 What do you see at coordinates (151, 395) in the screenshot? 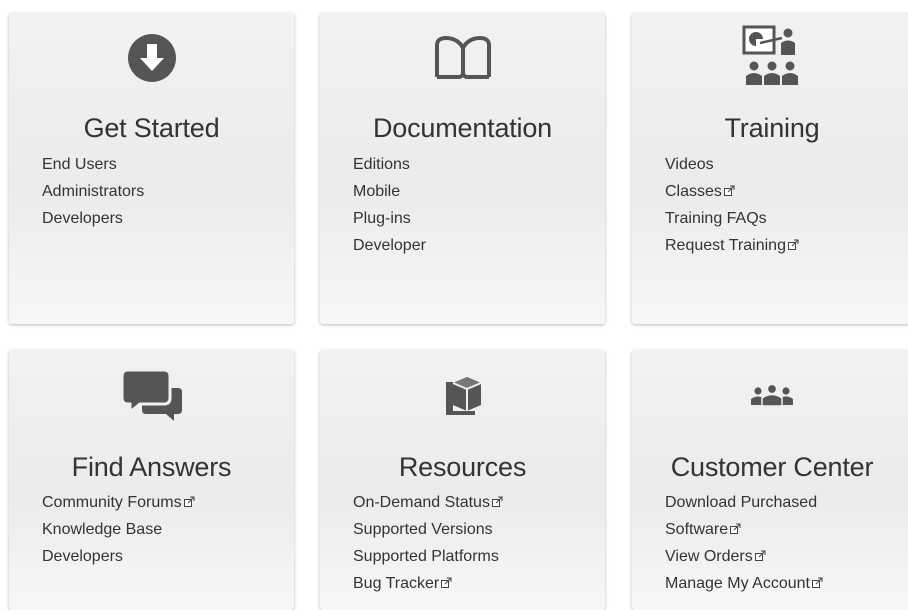
I see `chat-bubbles-icon` at bounding box center [151, 395].